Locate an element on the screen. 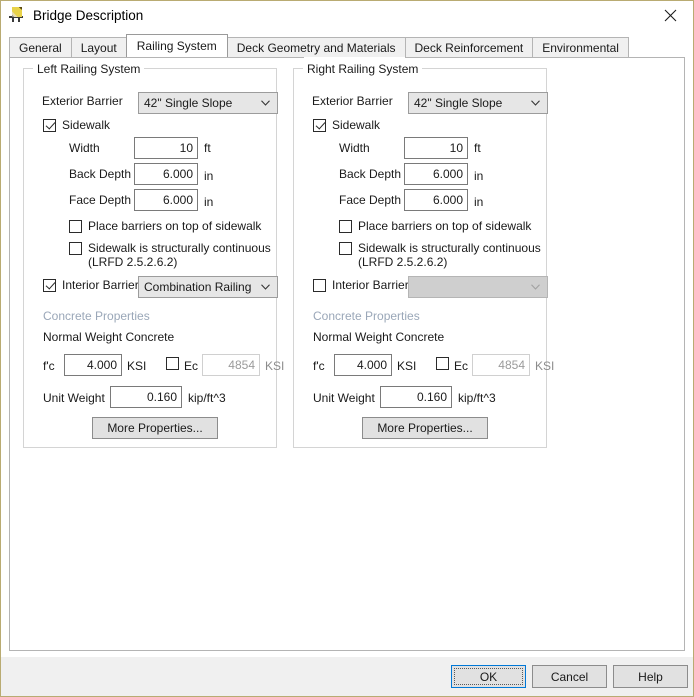 The height and width of the screenshot is (697, 694). left-place-barriers-checkbox is located at coordinates (75, 226).